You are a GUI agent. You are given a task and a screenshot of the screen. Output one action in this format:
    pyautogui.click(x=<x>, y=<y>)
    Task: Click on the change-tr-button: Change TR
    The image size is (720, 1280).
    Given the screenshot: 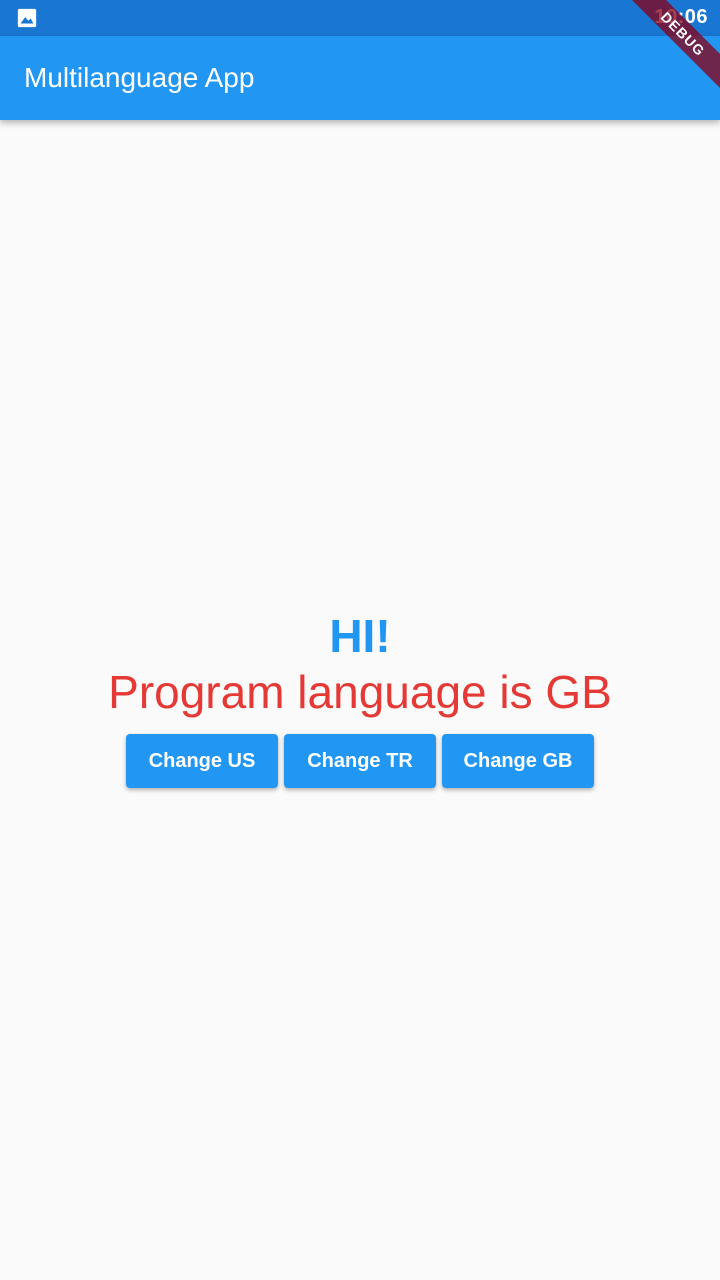 What is the action you would take?
    pyautogui.click(x=360, y=761)
    